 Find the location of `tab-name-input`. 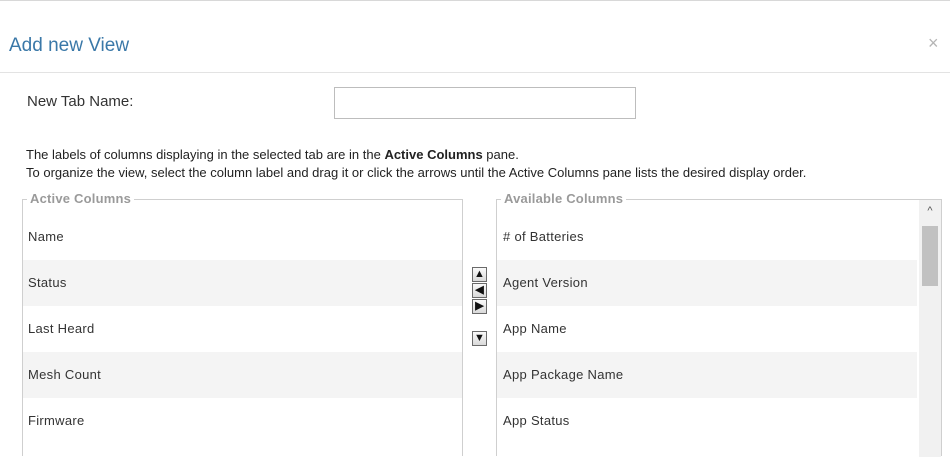

tab-name-input is located at coordinates (485, 103).